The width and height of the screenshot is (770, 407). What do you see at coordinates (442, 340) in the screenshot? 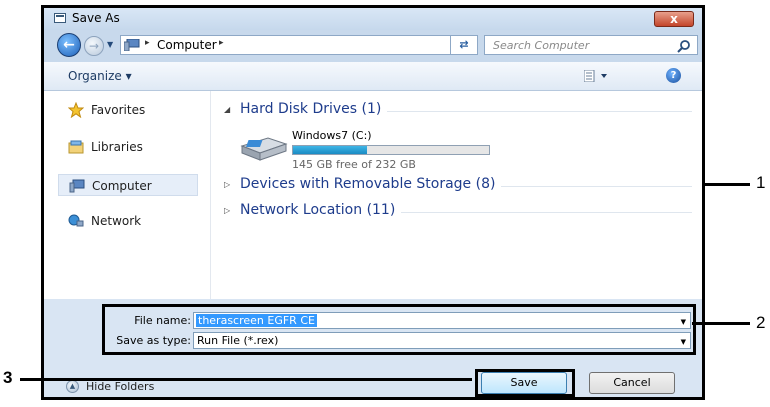
I see `save-type-select: Run File (*.rex) ▼` at bounding box center [442, 340].